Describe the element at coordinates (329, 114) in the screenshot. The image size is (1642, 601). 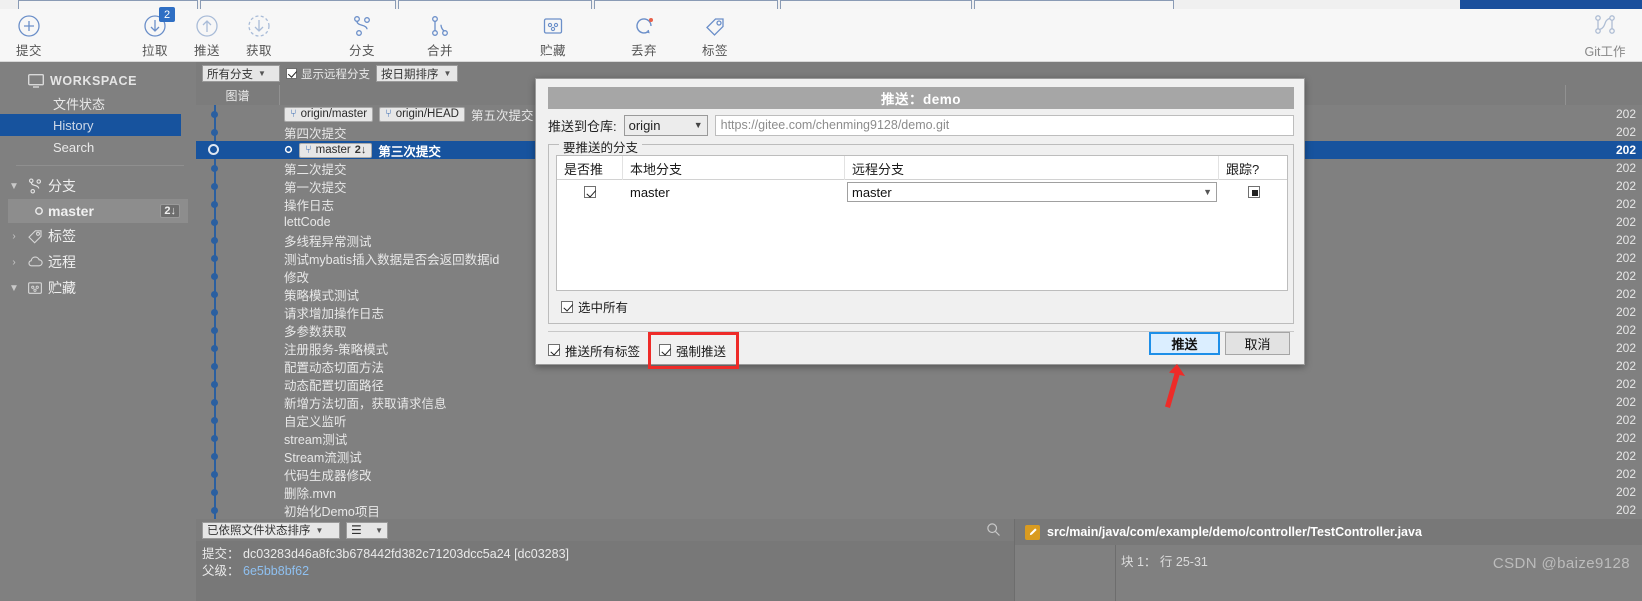
I see `branch-ref-tag: ⑂ origin/master` at that location.